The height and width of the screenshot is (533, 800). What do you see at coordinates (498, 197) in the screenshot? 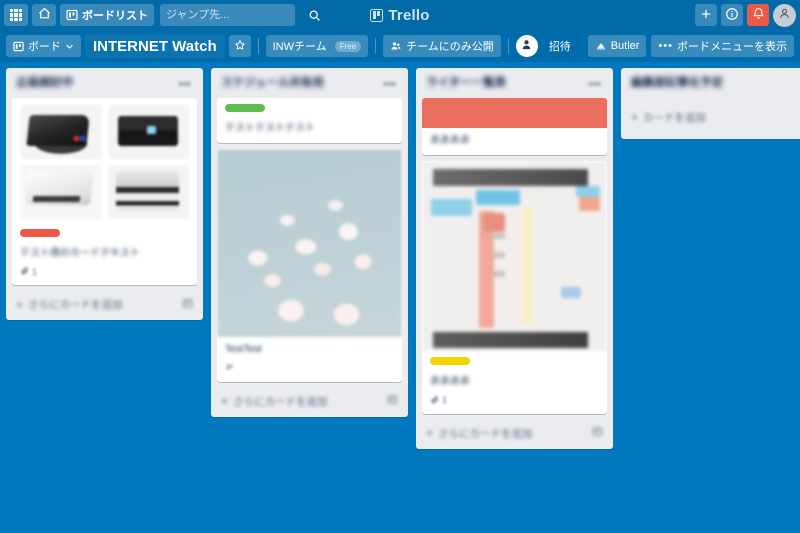
I see `doc-highlight-blue-b` at bounding box center [498, 197].